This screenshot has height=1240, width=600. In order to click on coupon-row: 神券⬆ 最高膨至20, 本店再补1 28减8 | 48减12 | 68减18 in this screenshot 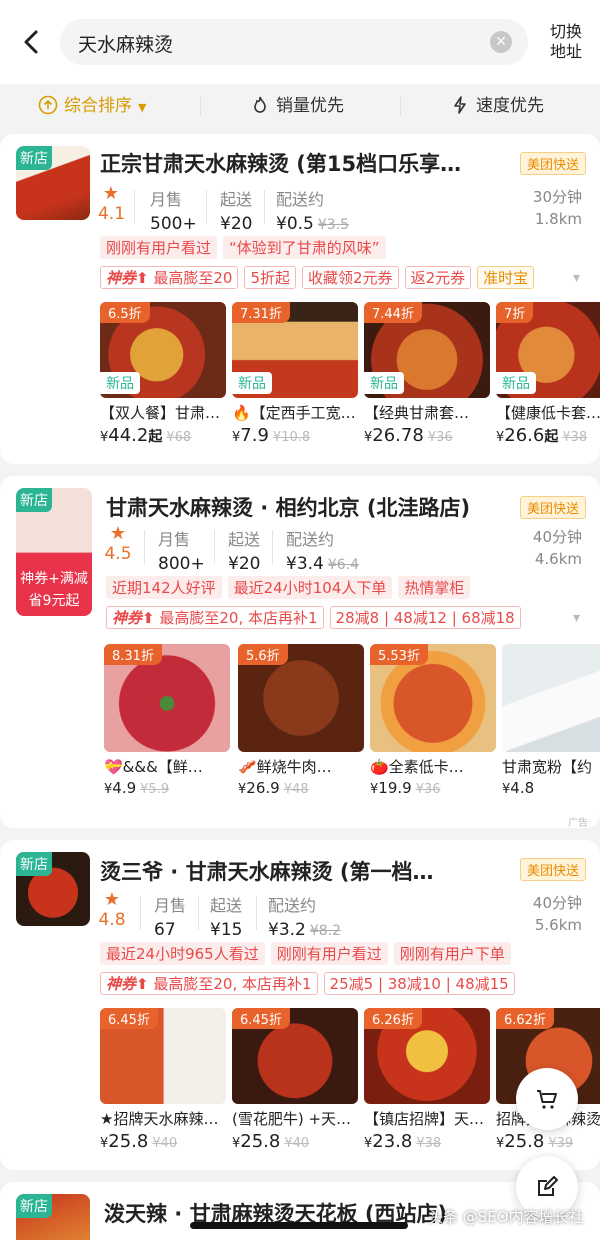, I will do `click(316, 617)`.